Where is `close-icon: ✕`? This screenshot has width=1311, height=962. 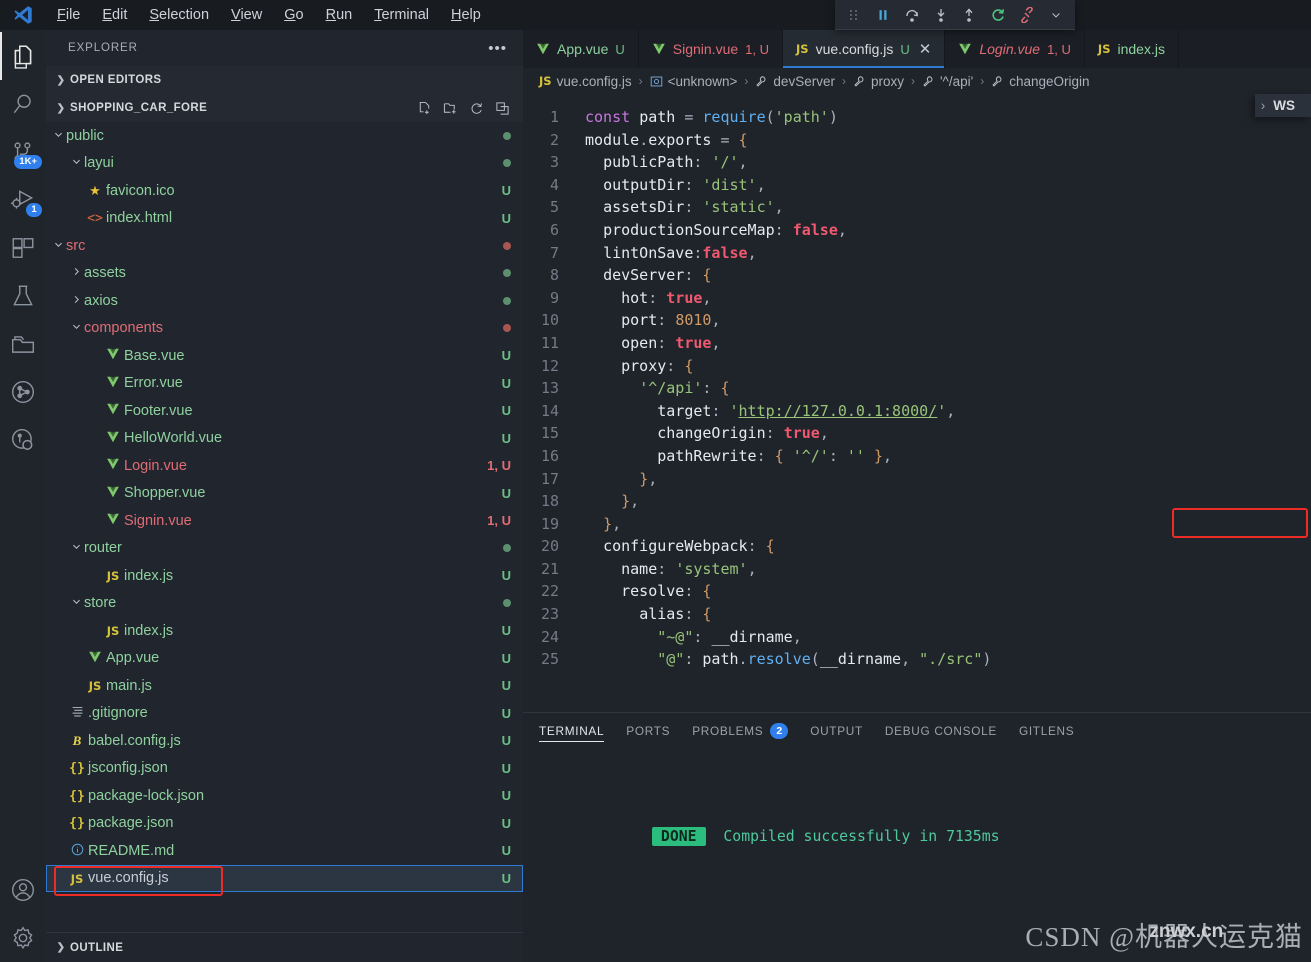 close-icon: ✕ is located at coordinates (925, 49).